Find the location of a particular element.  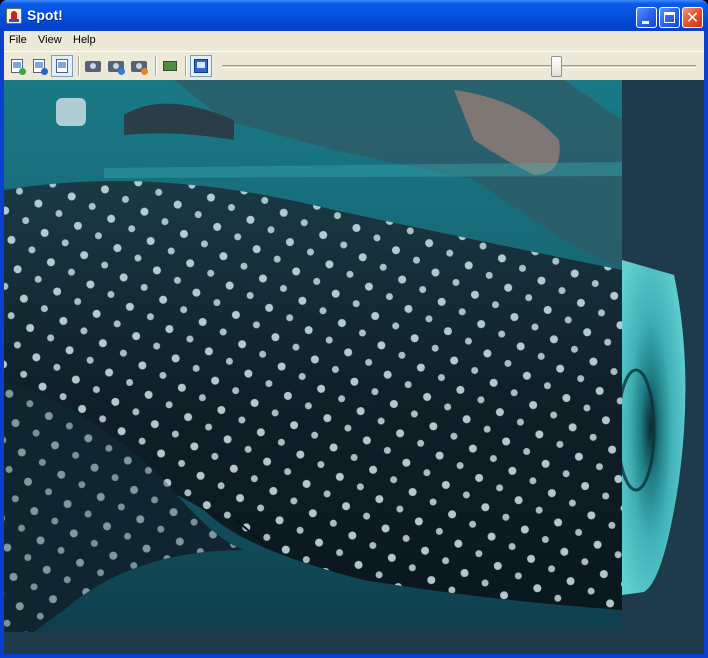

settings-badge-icon is located at coordinates (121, 71).